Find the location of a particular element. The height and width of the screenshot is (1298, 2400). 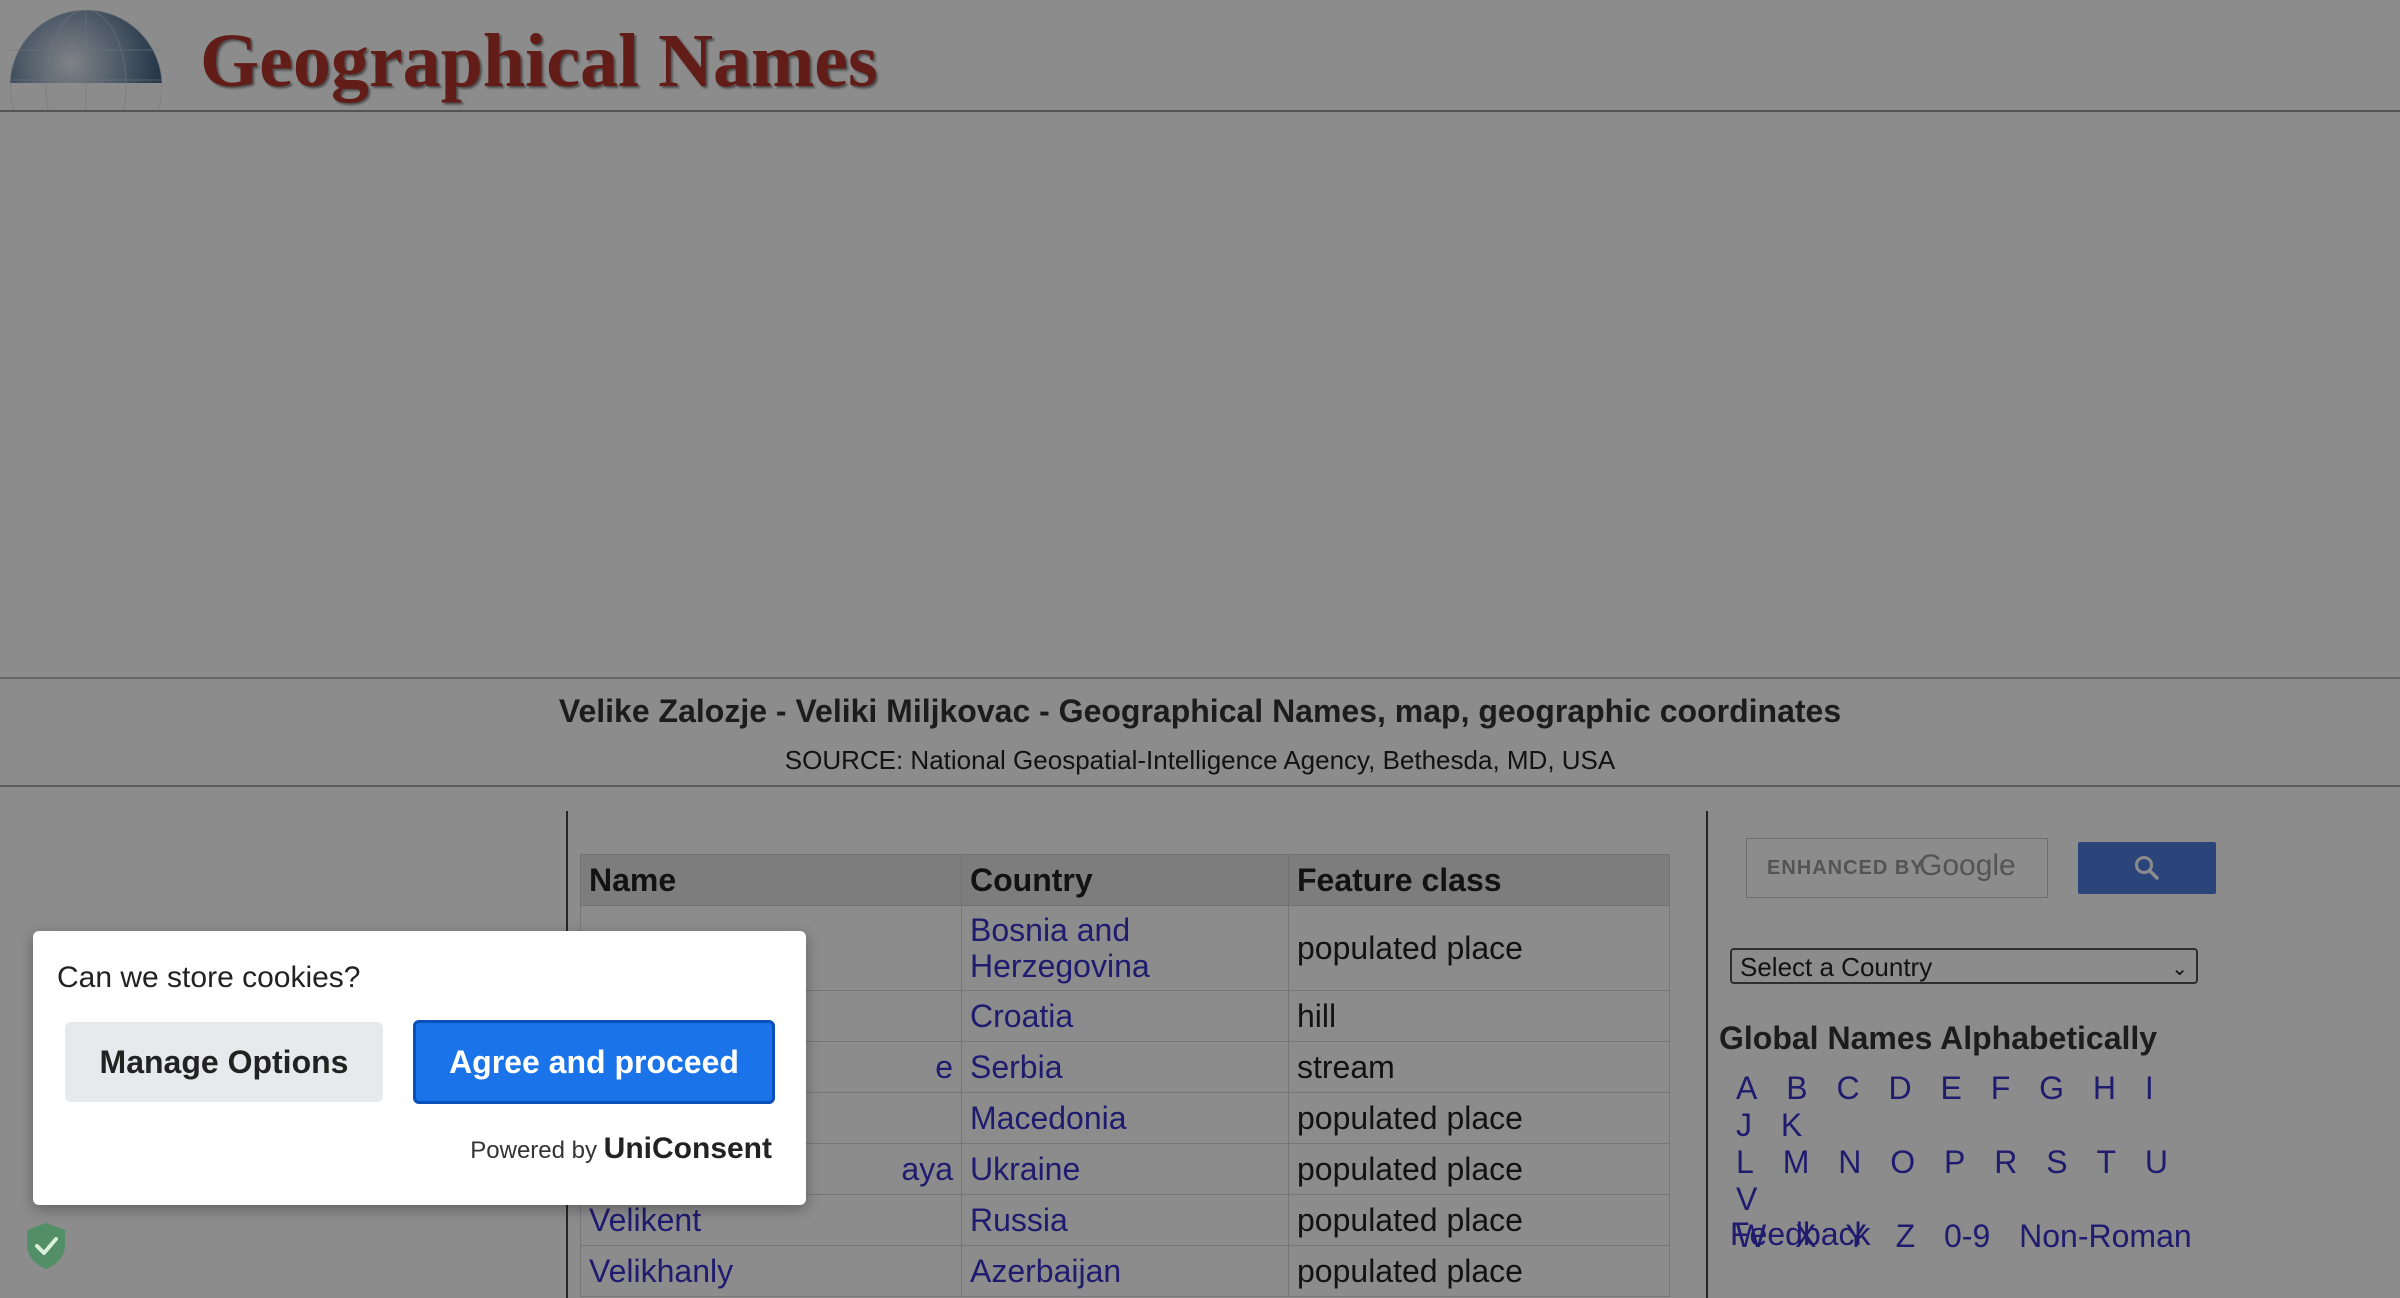

powered-by-prefix: Powered by is located at coordinates (533, 1150).